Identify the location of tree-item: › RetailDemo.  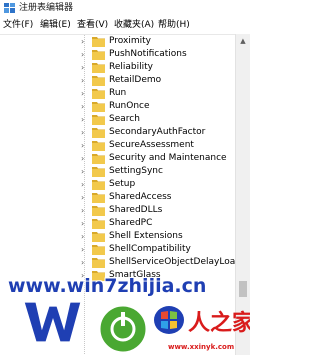
(117, 80).